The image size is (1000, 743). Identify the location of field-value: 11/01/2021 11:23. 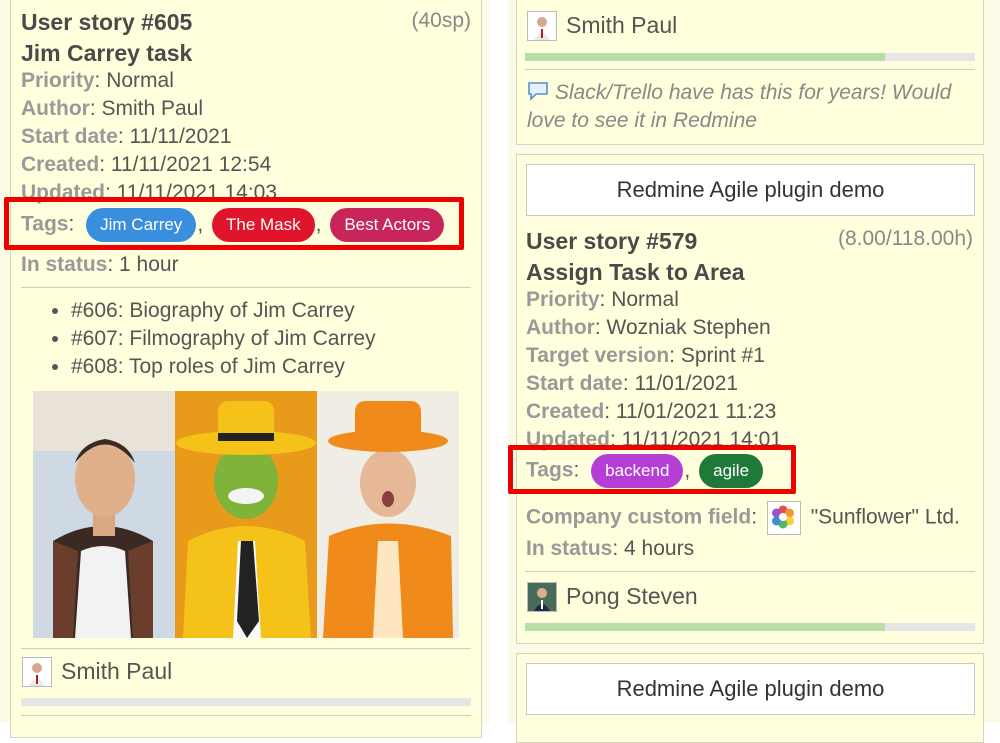
(696, 411).